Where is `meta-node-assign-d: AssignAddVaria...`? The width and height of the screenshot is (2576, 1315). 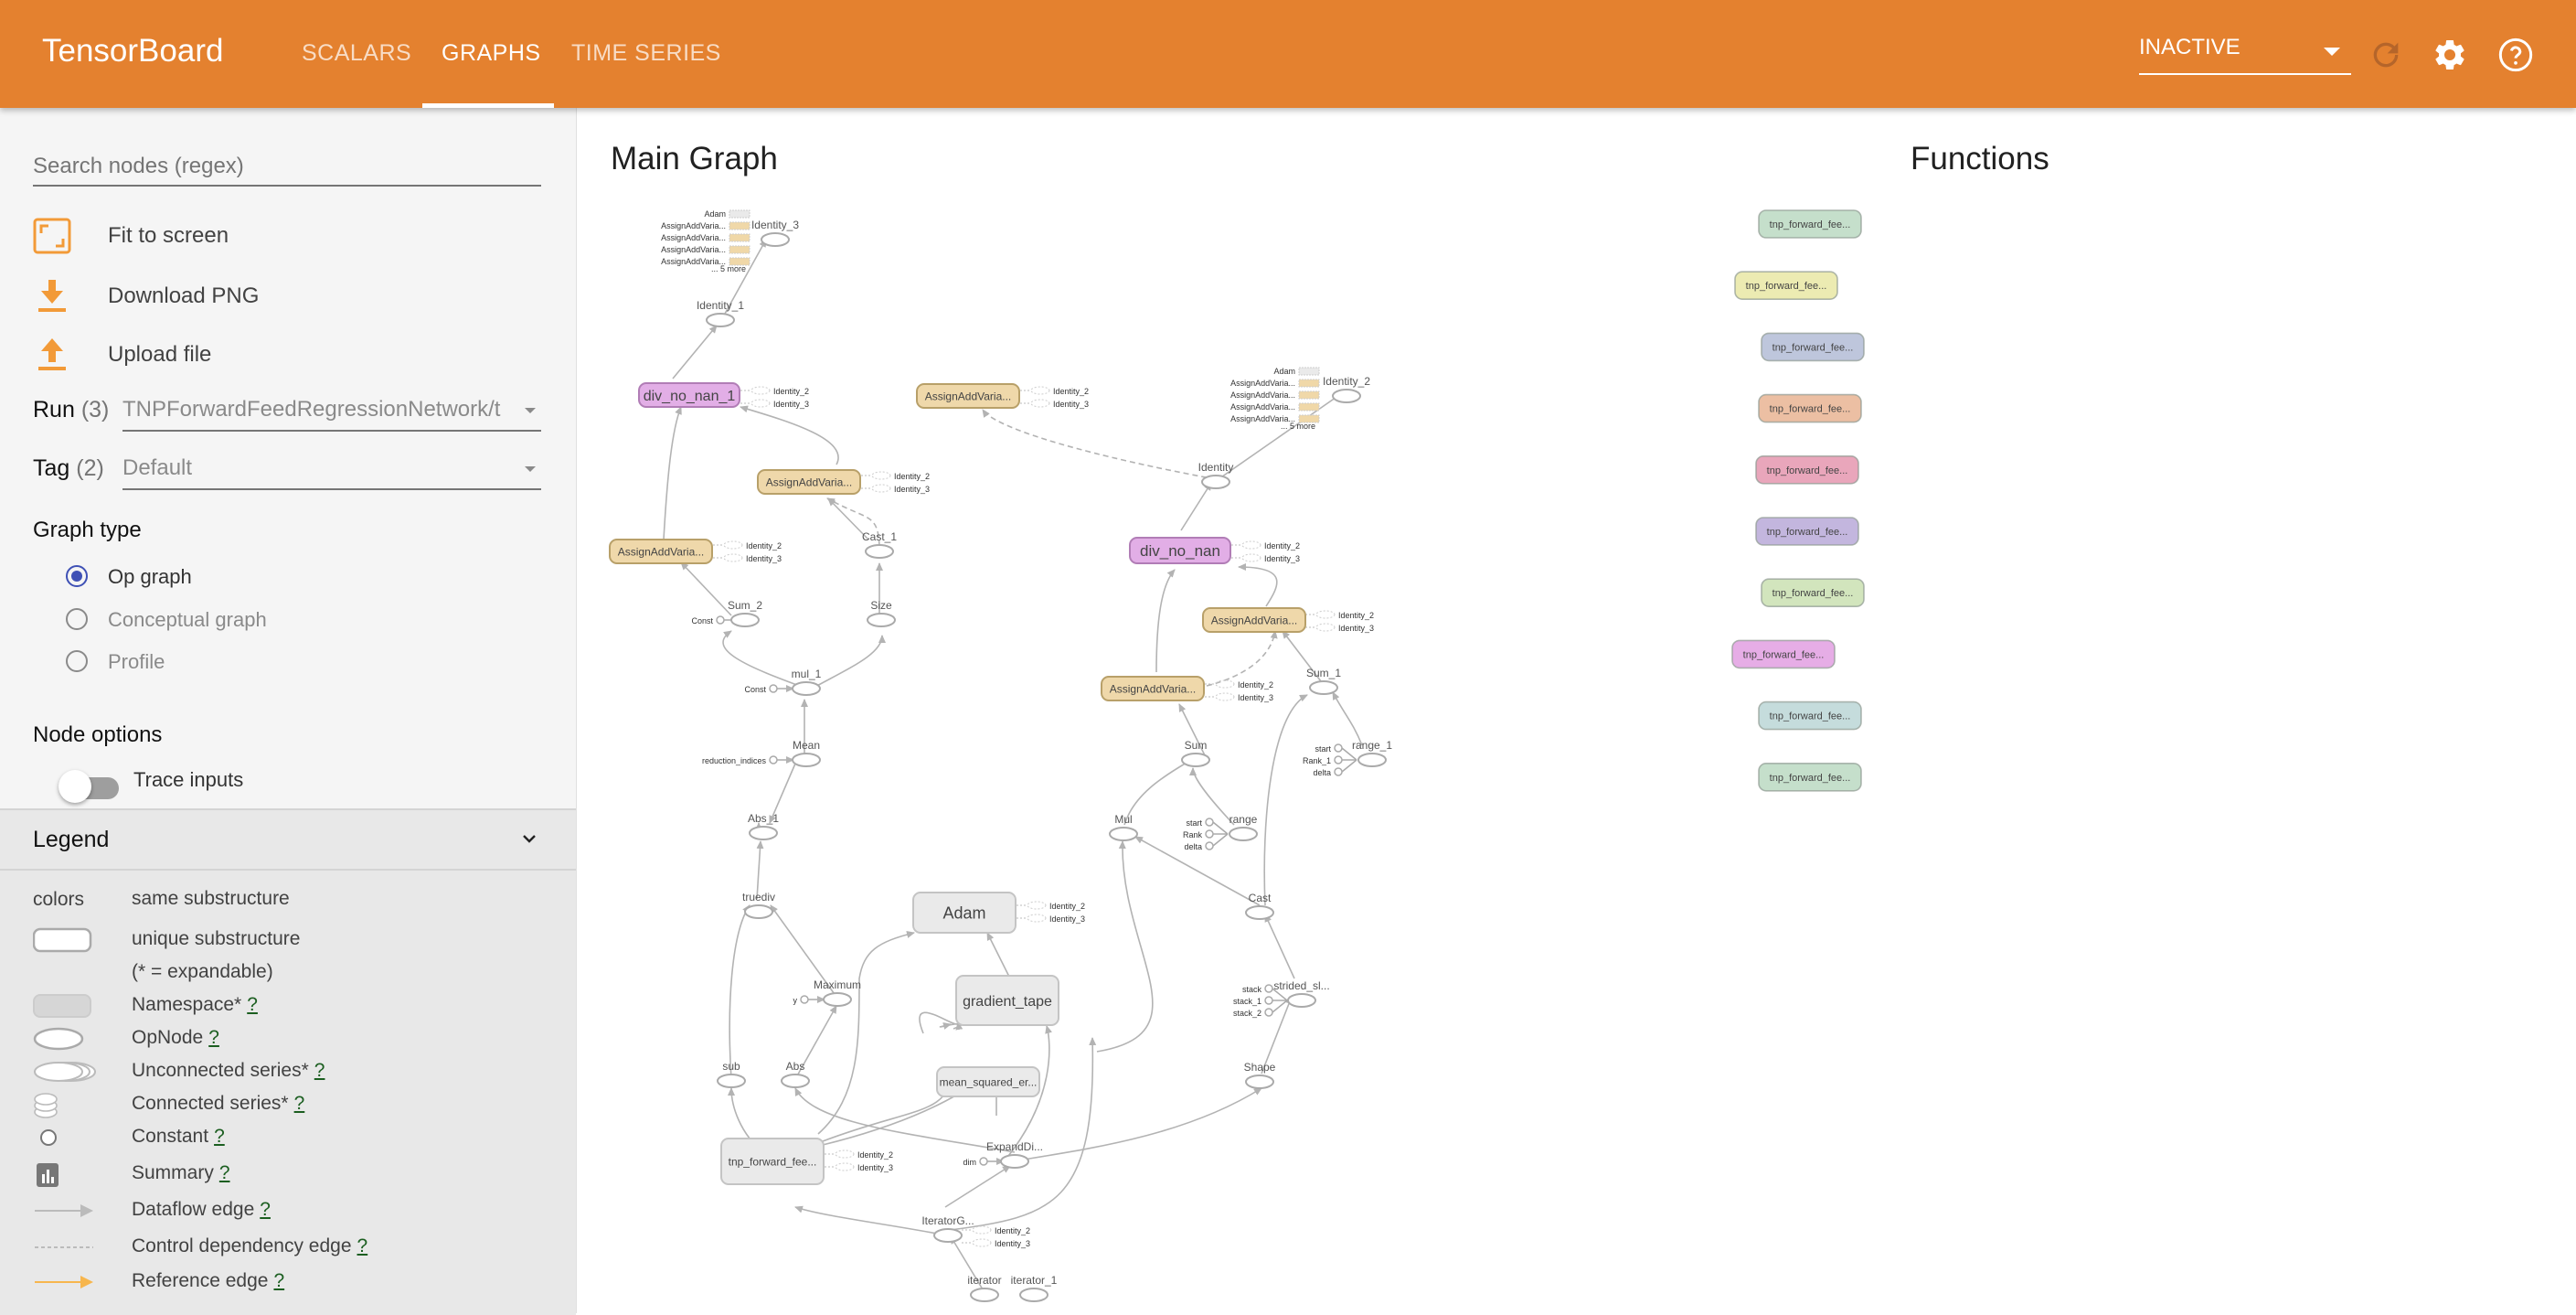 meta-node-assign-d: AssignAddVaria... is located at coordinates (1254, 620).